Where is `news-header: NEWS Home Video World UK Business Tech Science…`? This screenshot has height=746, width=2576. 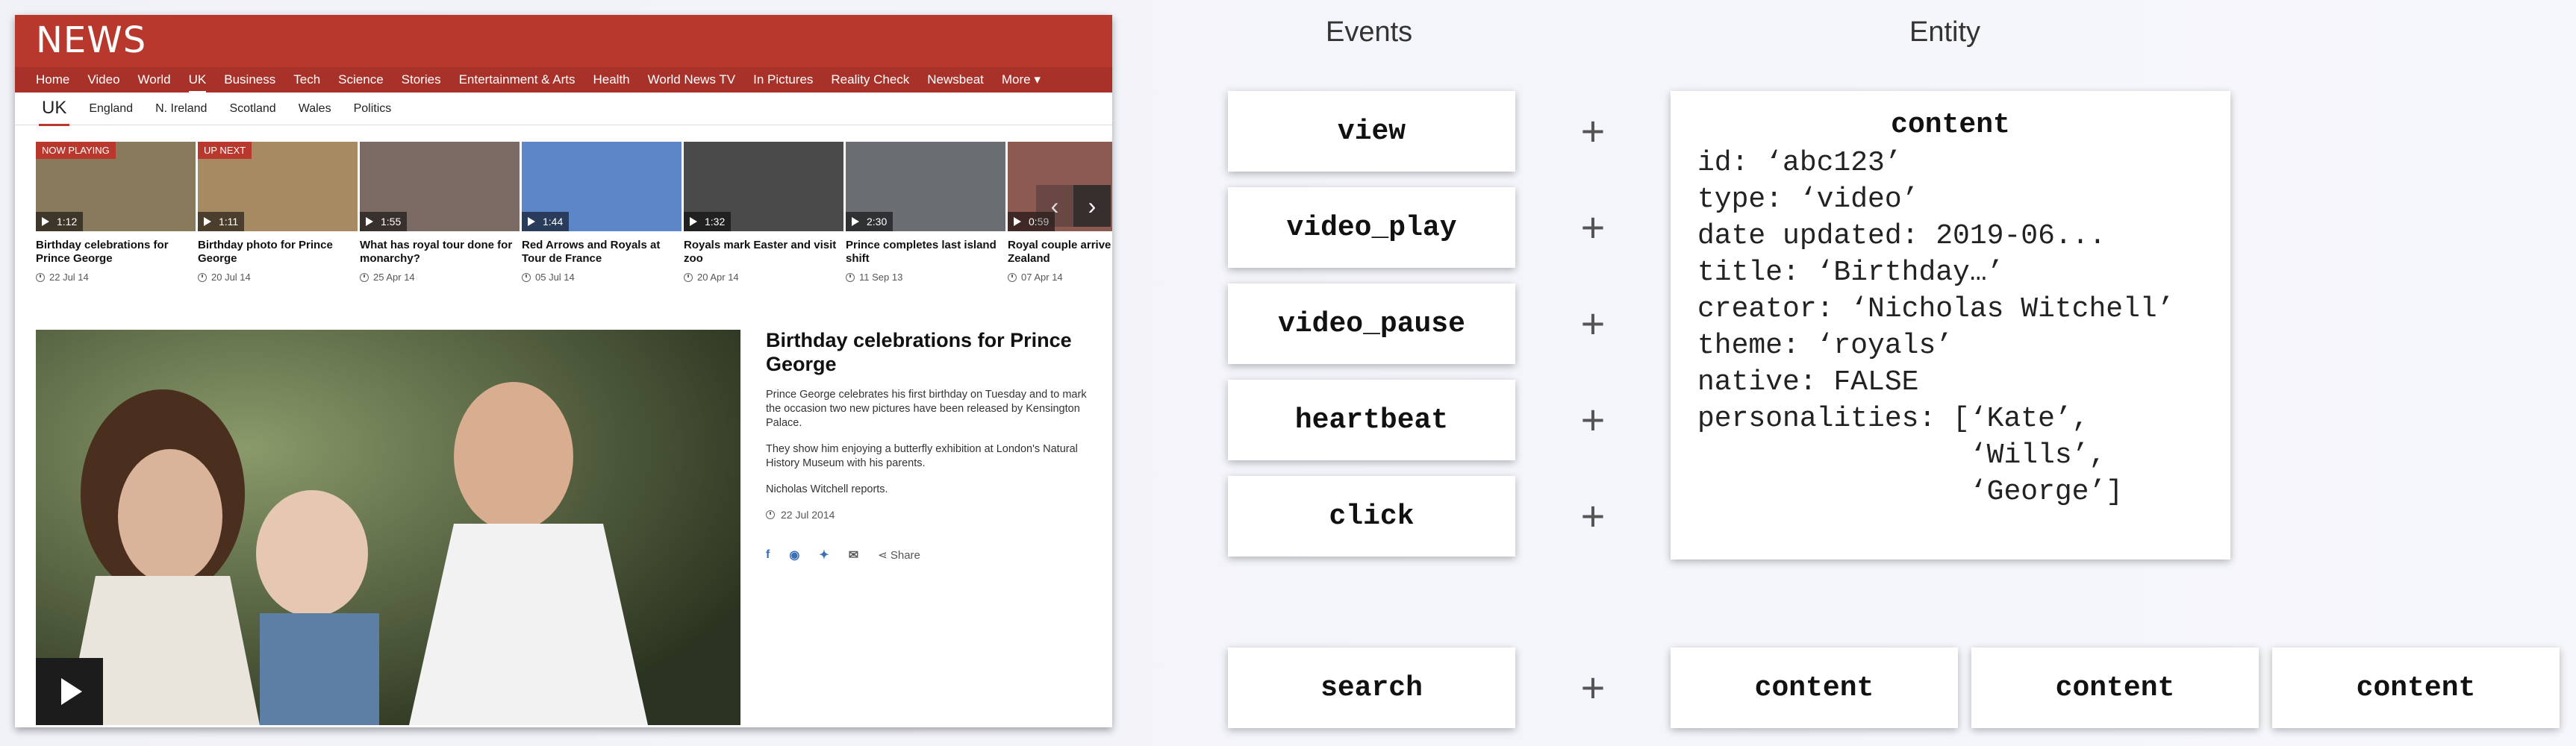 news-header: NEWS Home Video World UK Business Tech Science… is located at coordinates (563, 54).